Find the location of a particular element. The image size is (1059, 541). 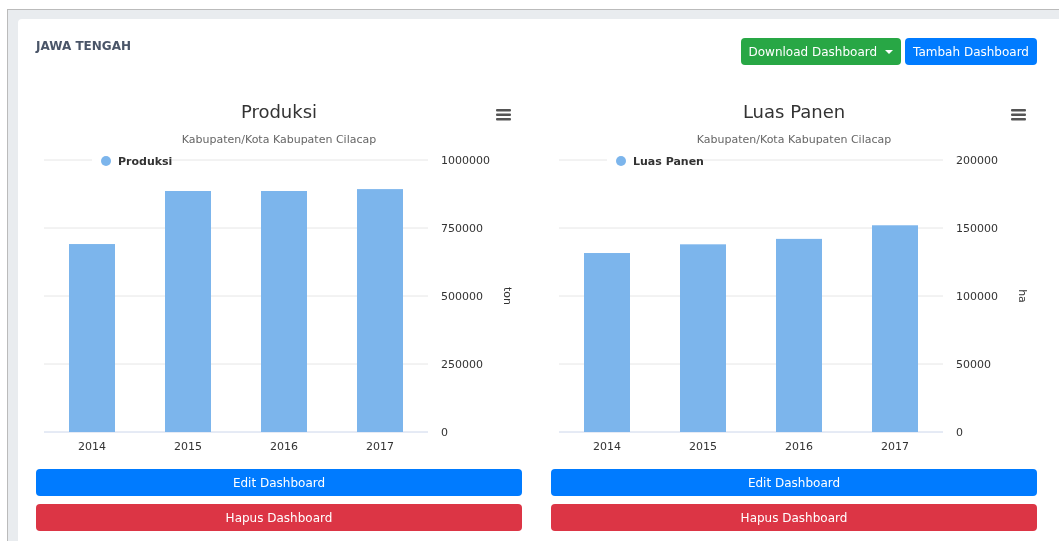

axis-tick-label: 100000 is located at coordinates (977, 296).